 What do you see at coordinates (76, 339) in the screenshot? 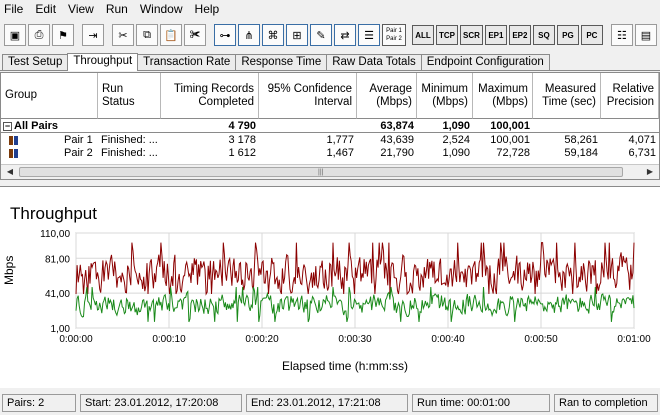
I see `x-tick-label: 0:00:00` at bounding box center [76, 339].